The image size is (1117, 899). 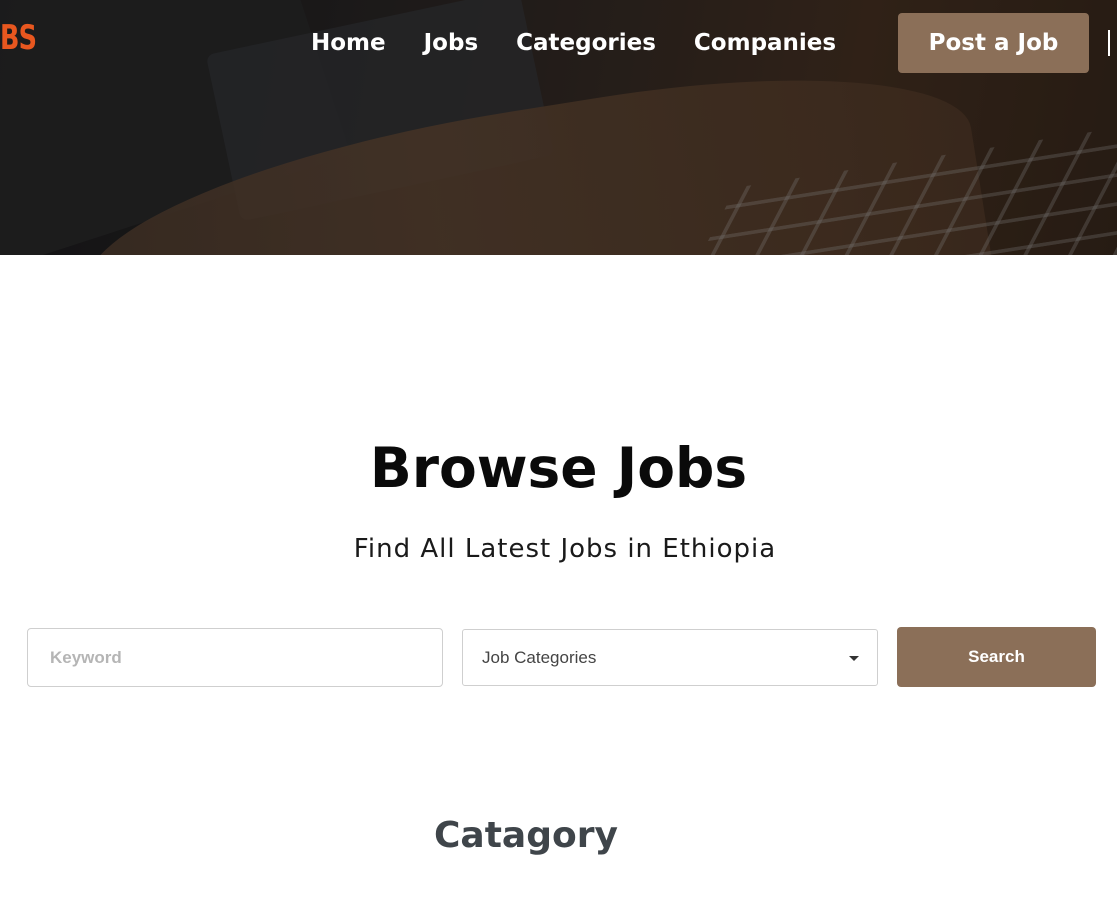 I want to click on page-subtitle: Find All Latest Jobs in Ethiopia, so click(x=565, y=549).